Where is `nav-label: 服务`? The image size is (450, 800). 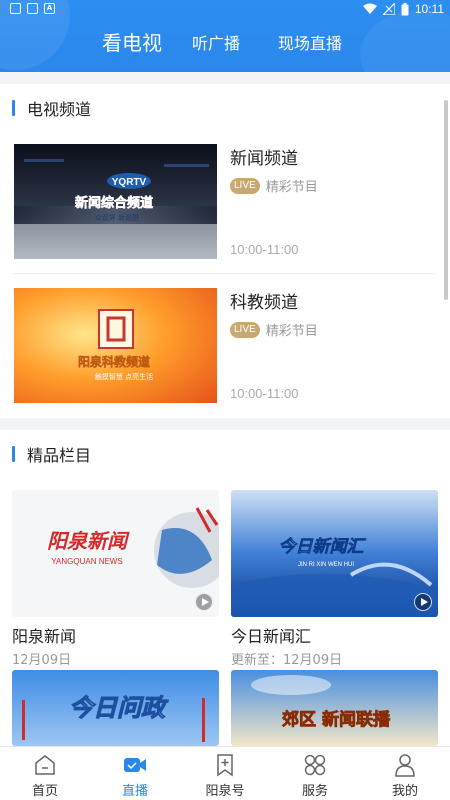
nav-label: 服务 is located at coordinates (314, 791).